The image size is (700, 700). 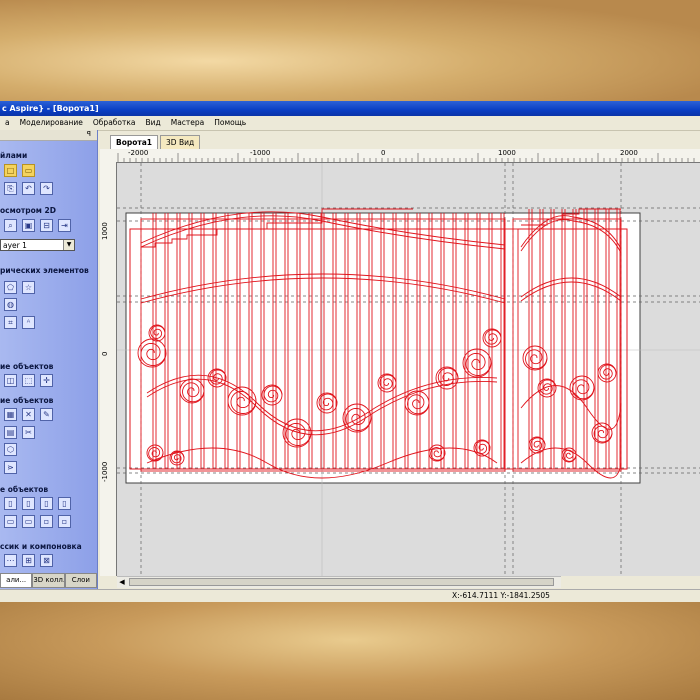 I want to click on files-icons-row2: ⎘ ↶ ↷, so click(x=28, y=188).